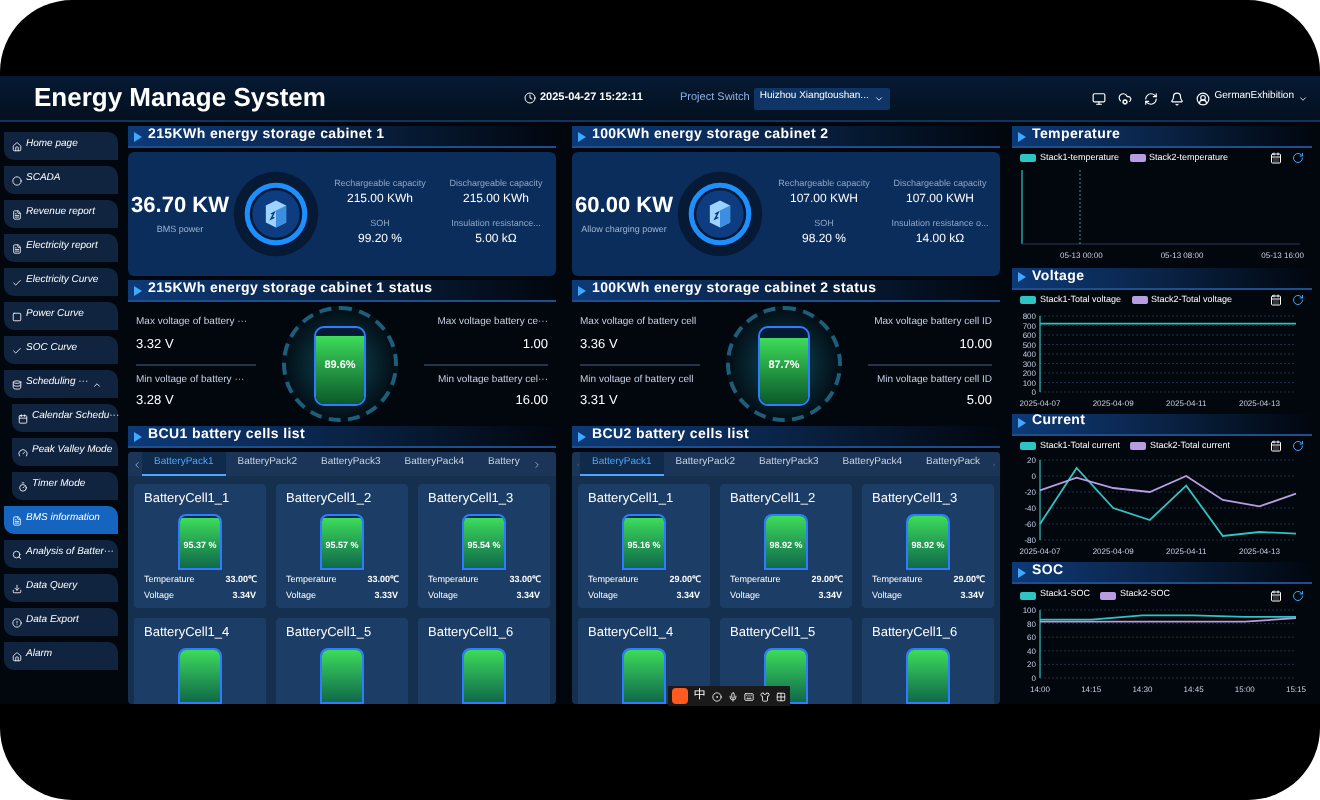 This screenshot has width=1320, height=800. Describe the element at coordinates (137, 464) in the screenshot. I see `scroll-left-icon` at that location.